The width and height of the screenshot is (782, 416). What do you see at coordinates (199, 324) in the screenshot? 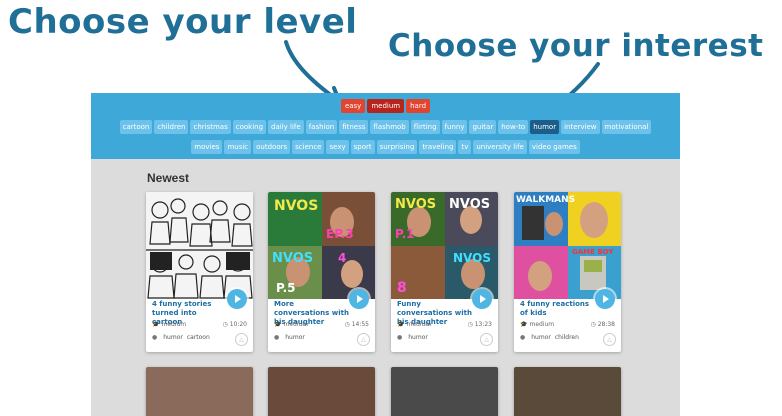
I see `video-meta: 🎓 medium ◷ 10:20` at bounding box center [199, 324].